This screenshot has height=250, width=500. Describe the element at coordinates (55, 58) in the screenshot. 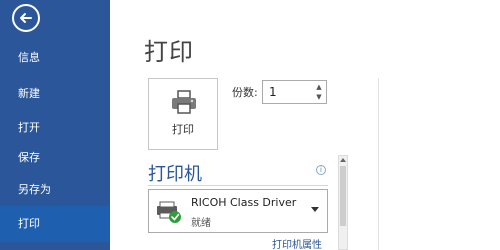

I see `sidebar-item-info: 信息` at that location.